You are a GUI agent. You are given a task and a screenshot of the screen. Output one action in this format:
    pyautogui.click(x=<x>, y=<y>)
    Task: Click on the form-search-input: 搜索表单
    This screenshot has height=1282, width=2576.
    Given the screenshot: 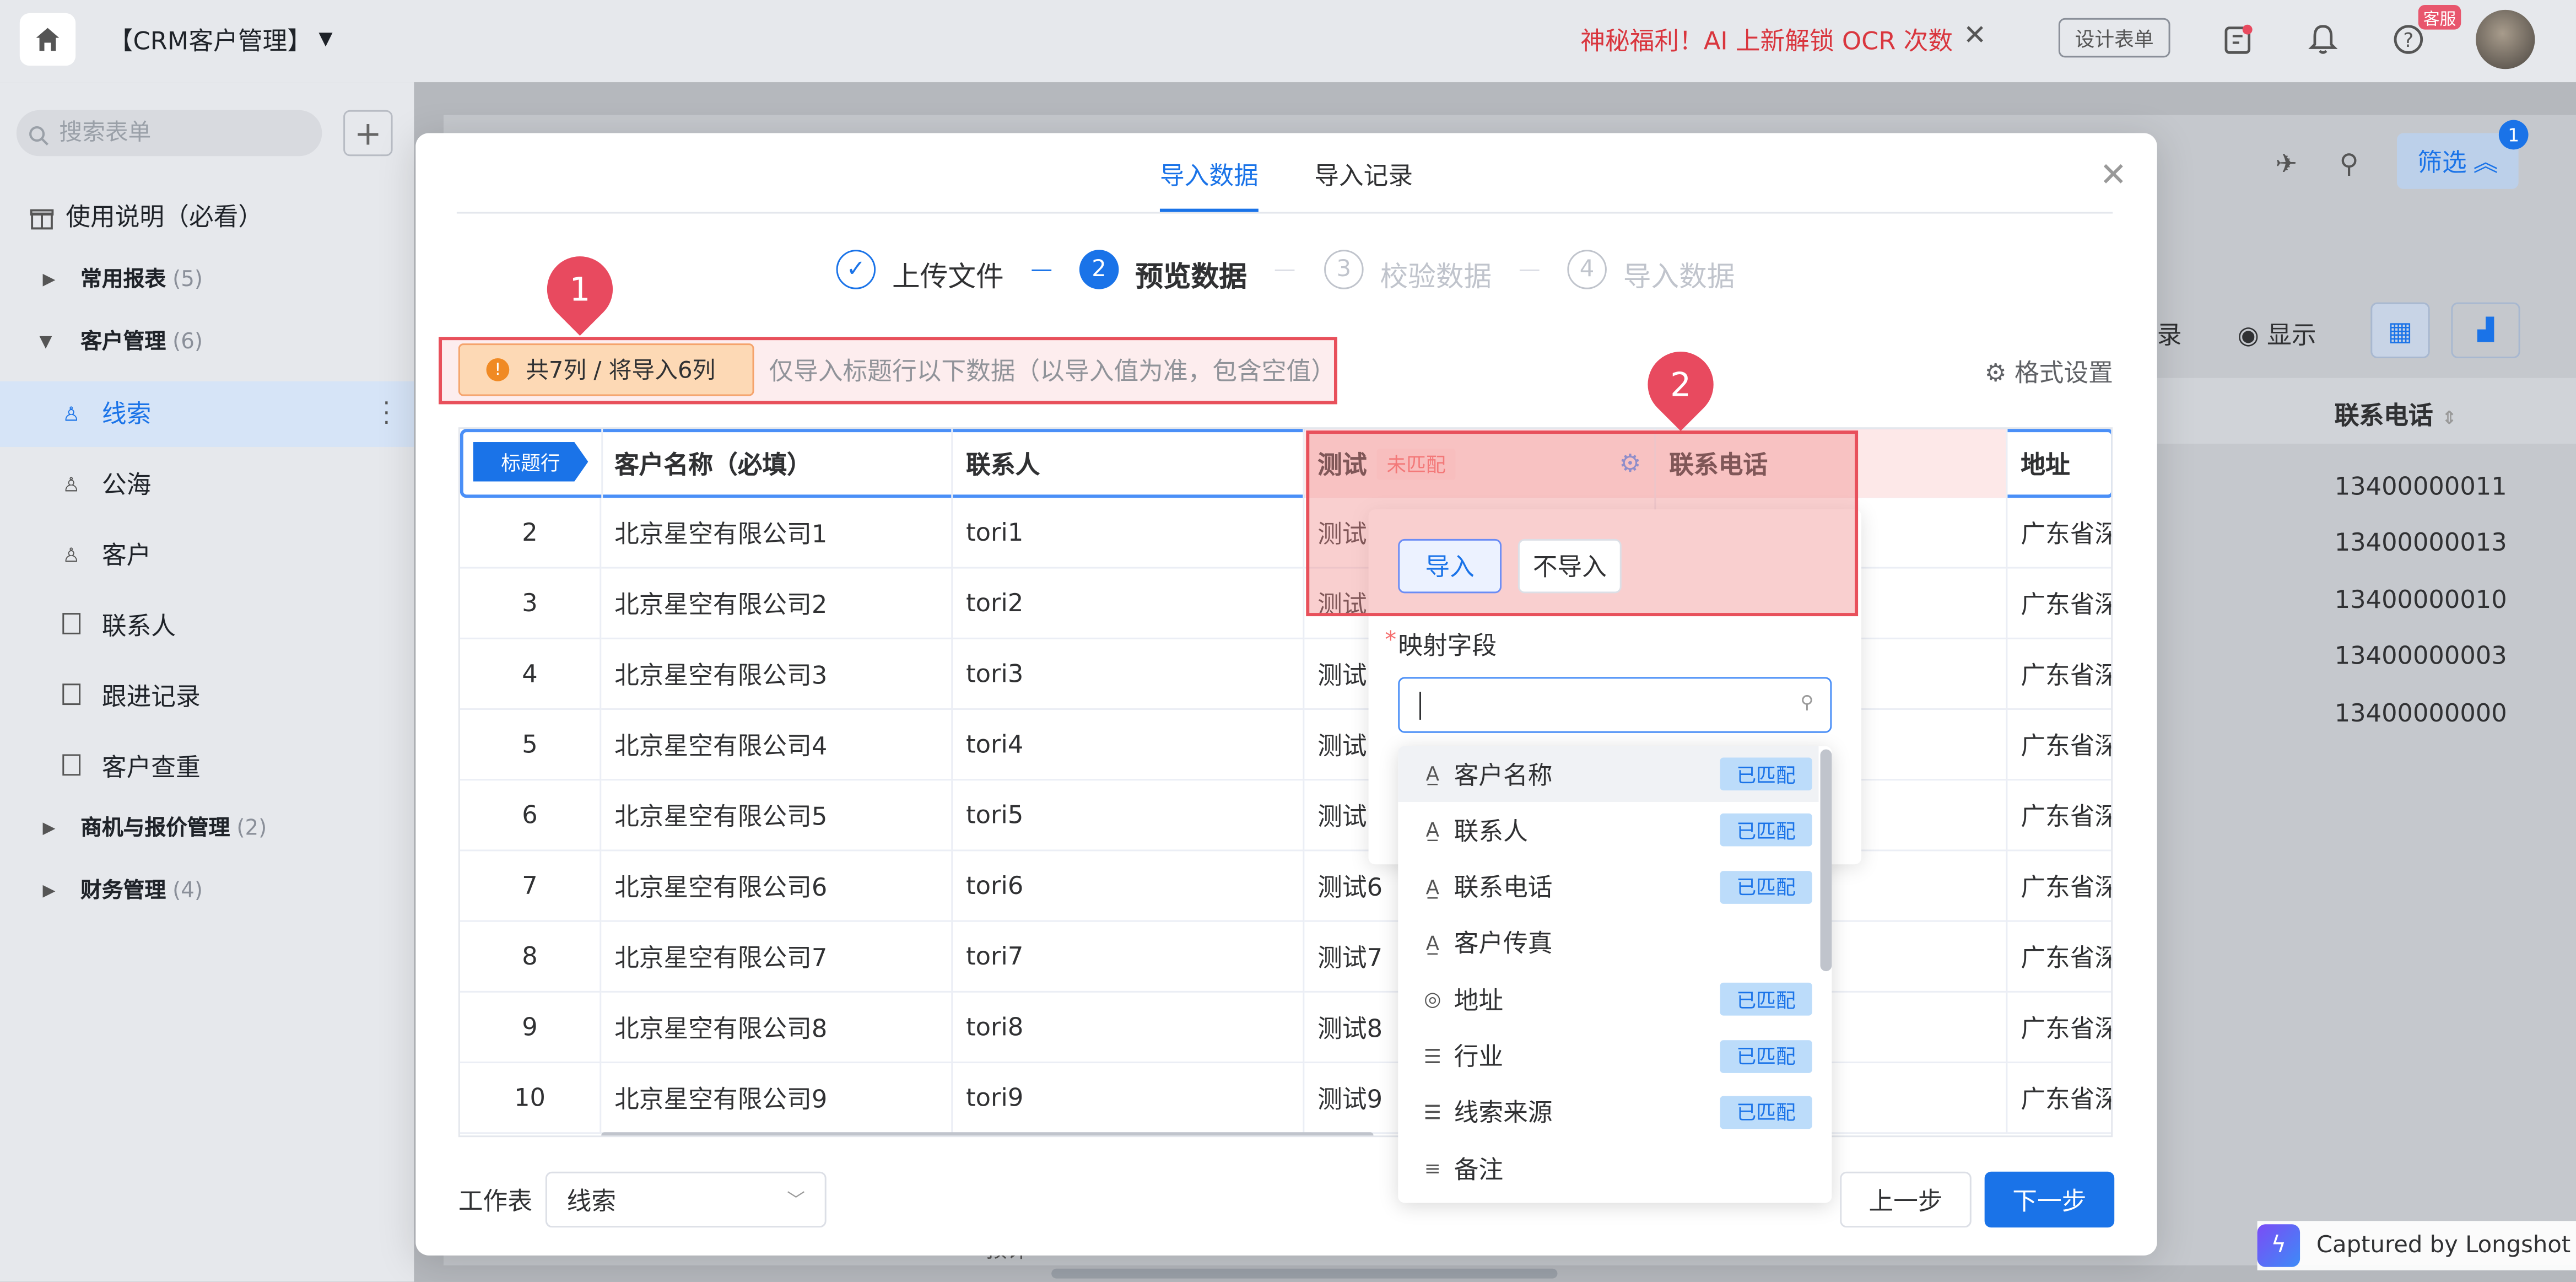 What is the action you would take?
    pyautogui.click(x=169, y=133)
    